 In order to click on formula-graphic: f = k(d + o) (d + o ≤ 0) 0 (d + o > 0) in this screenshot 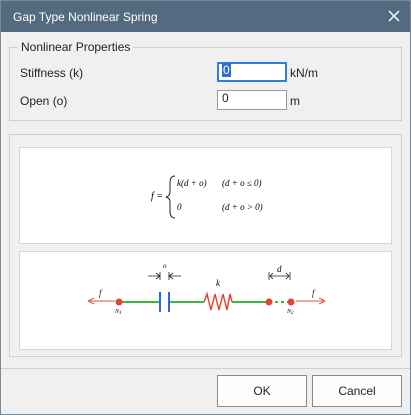, I will do `click(207, 197)`.